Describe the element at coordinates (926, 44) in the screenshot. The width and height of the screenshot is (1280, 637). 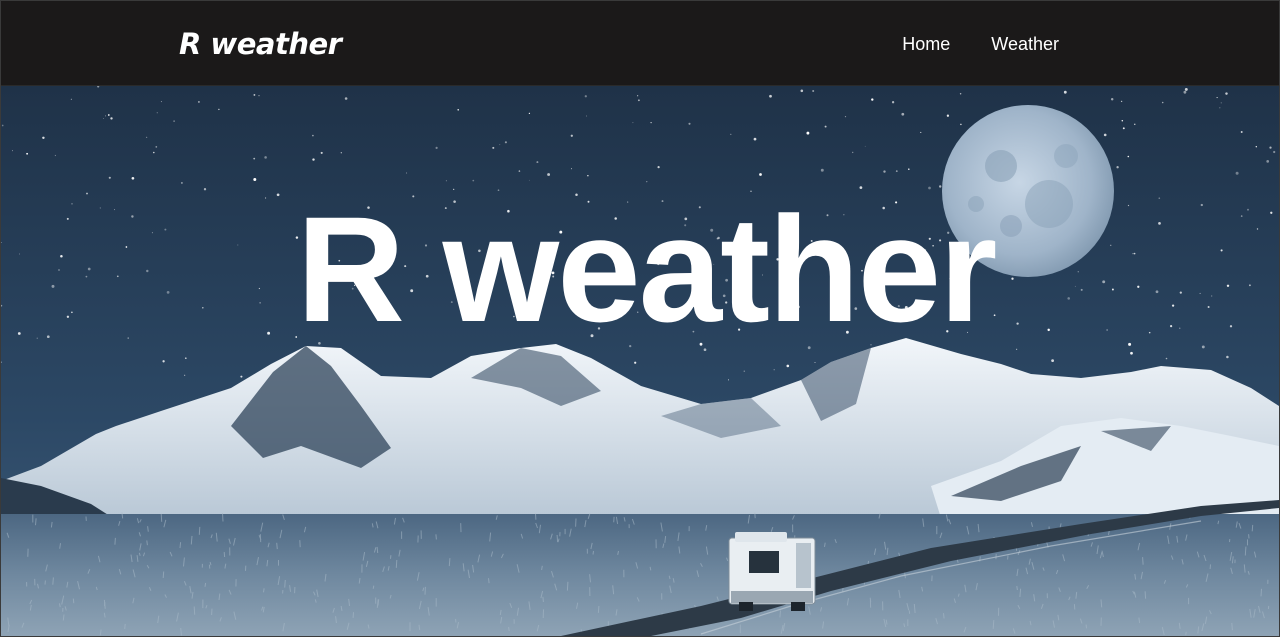
I see `nav-link-home: Home` at that location.